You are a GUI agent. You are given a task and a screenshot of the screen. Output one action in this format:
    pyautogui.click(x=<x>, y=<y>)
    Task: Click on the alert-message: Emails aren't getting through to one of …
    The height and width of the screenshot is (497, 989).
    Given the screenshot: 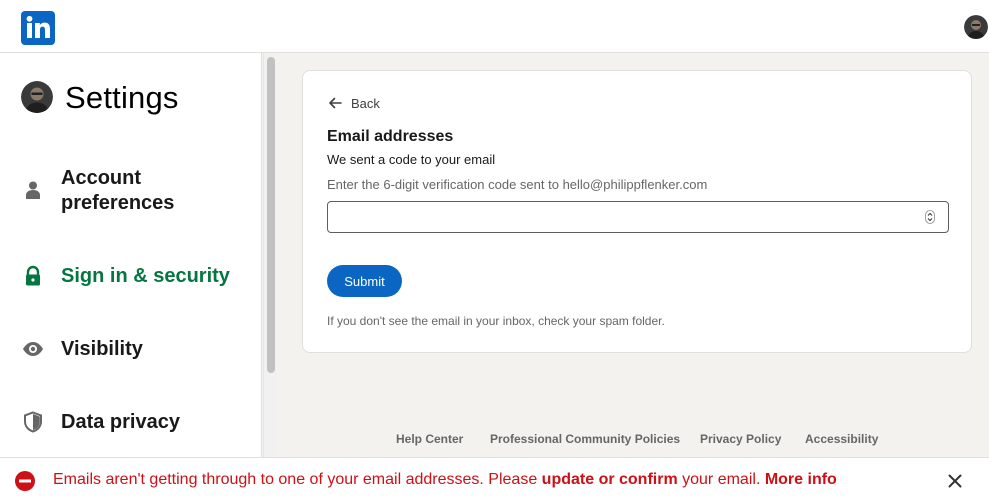 What is the action you would take?
    pyautogui.click(x=445, y=480)
    